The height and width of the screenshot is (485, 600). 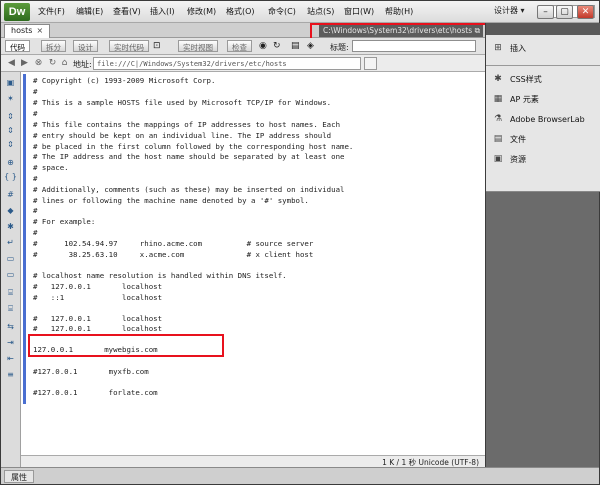 What do you see at coordinates (24, 63) in the screenshot?
I see `forward-icon: ▶` at bounding box center [24, 63].